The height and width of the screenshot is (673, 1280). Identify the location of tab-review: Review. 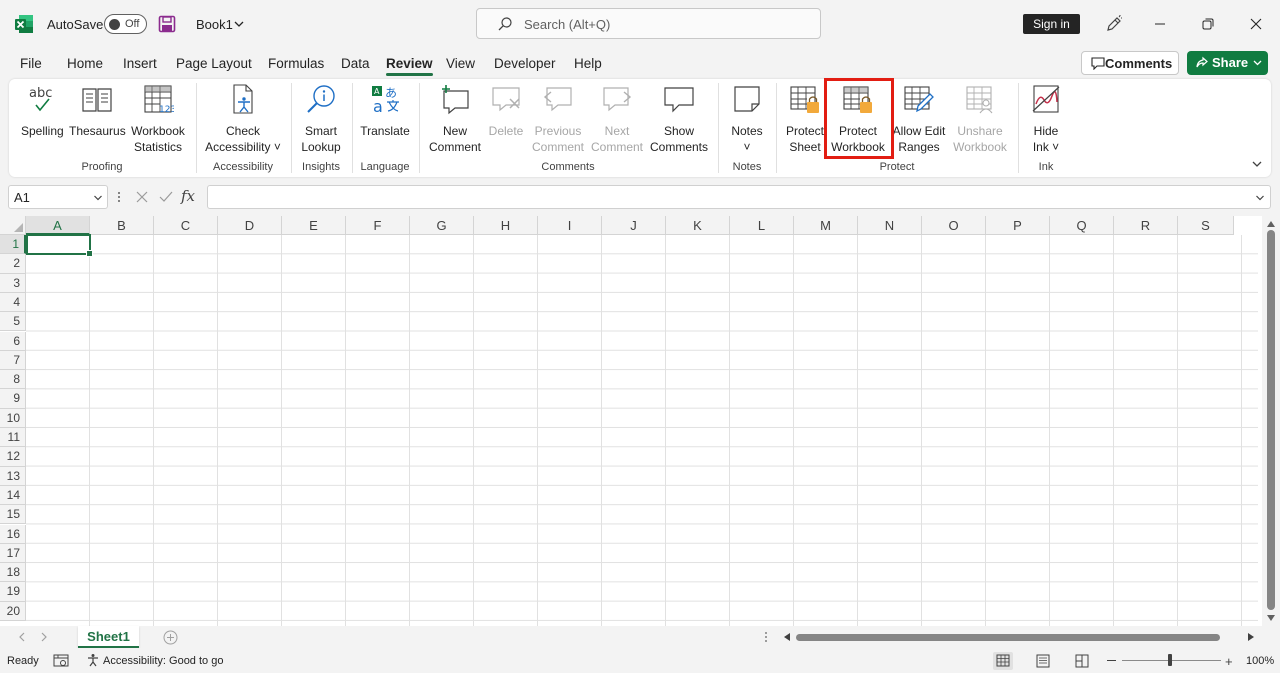
(409, 66).